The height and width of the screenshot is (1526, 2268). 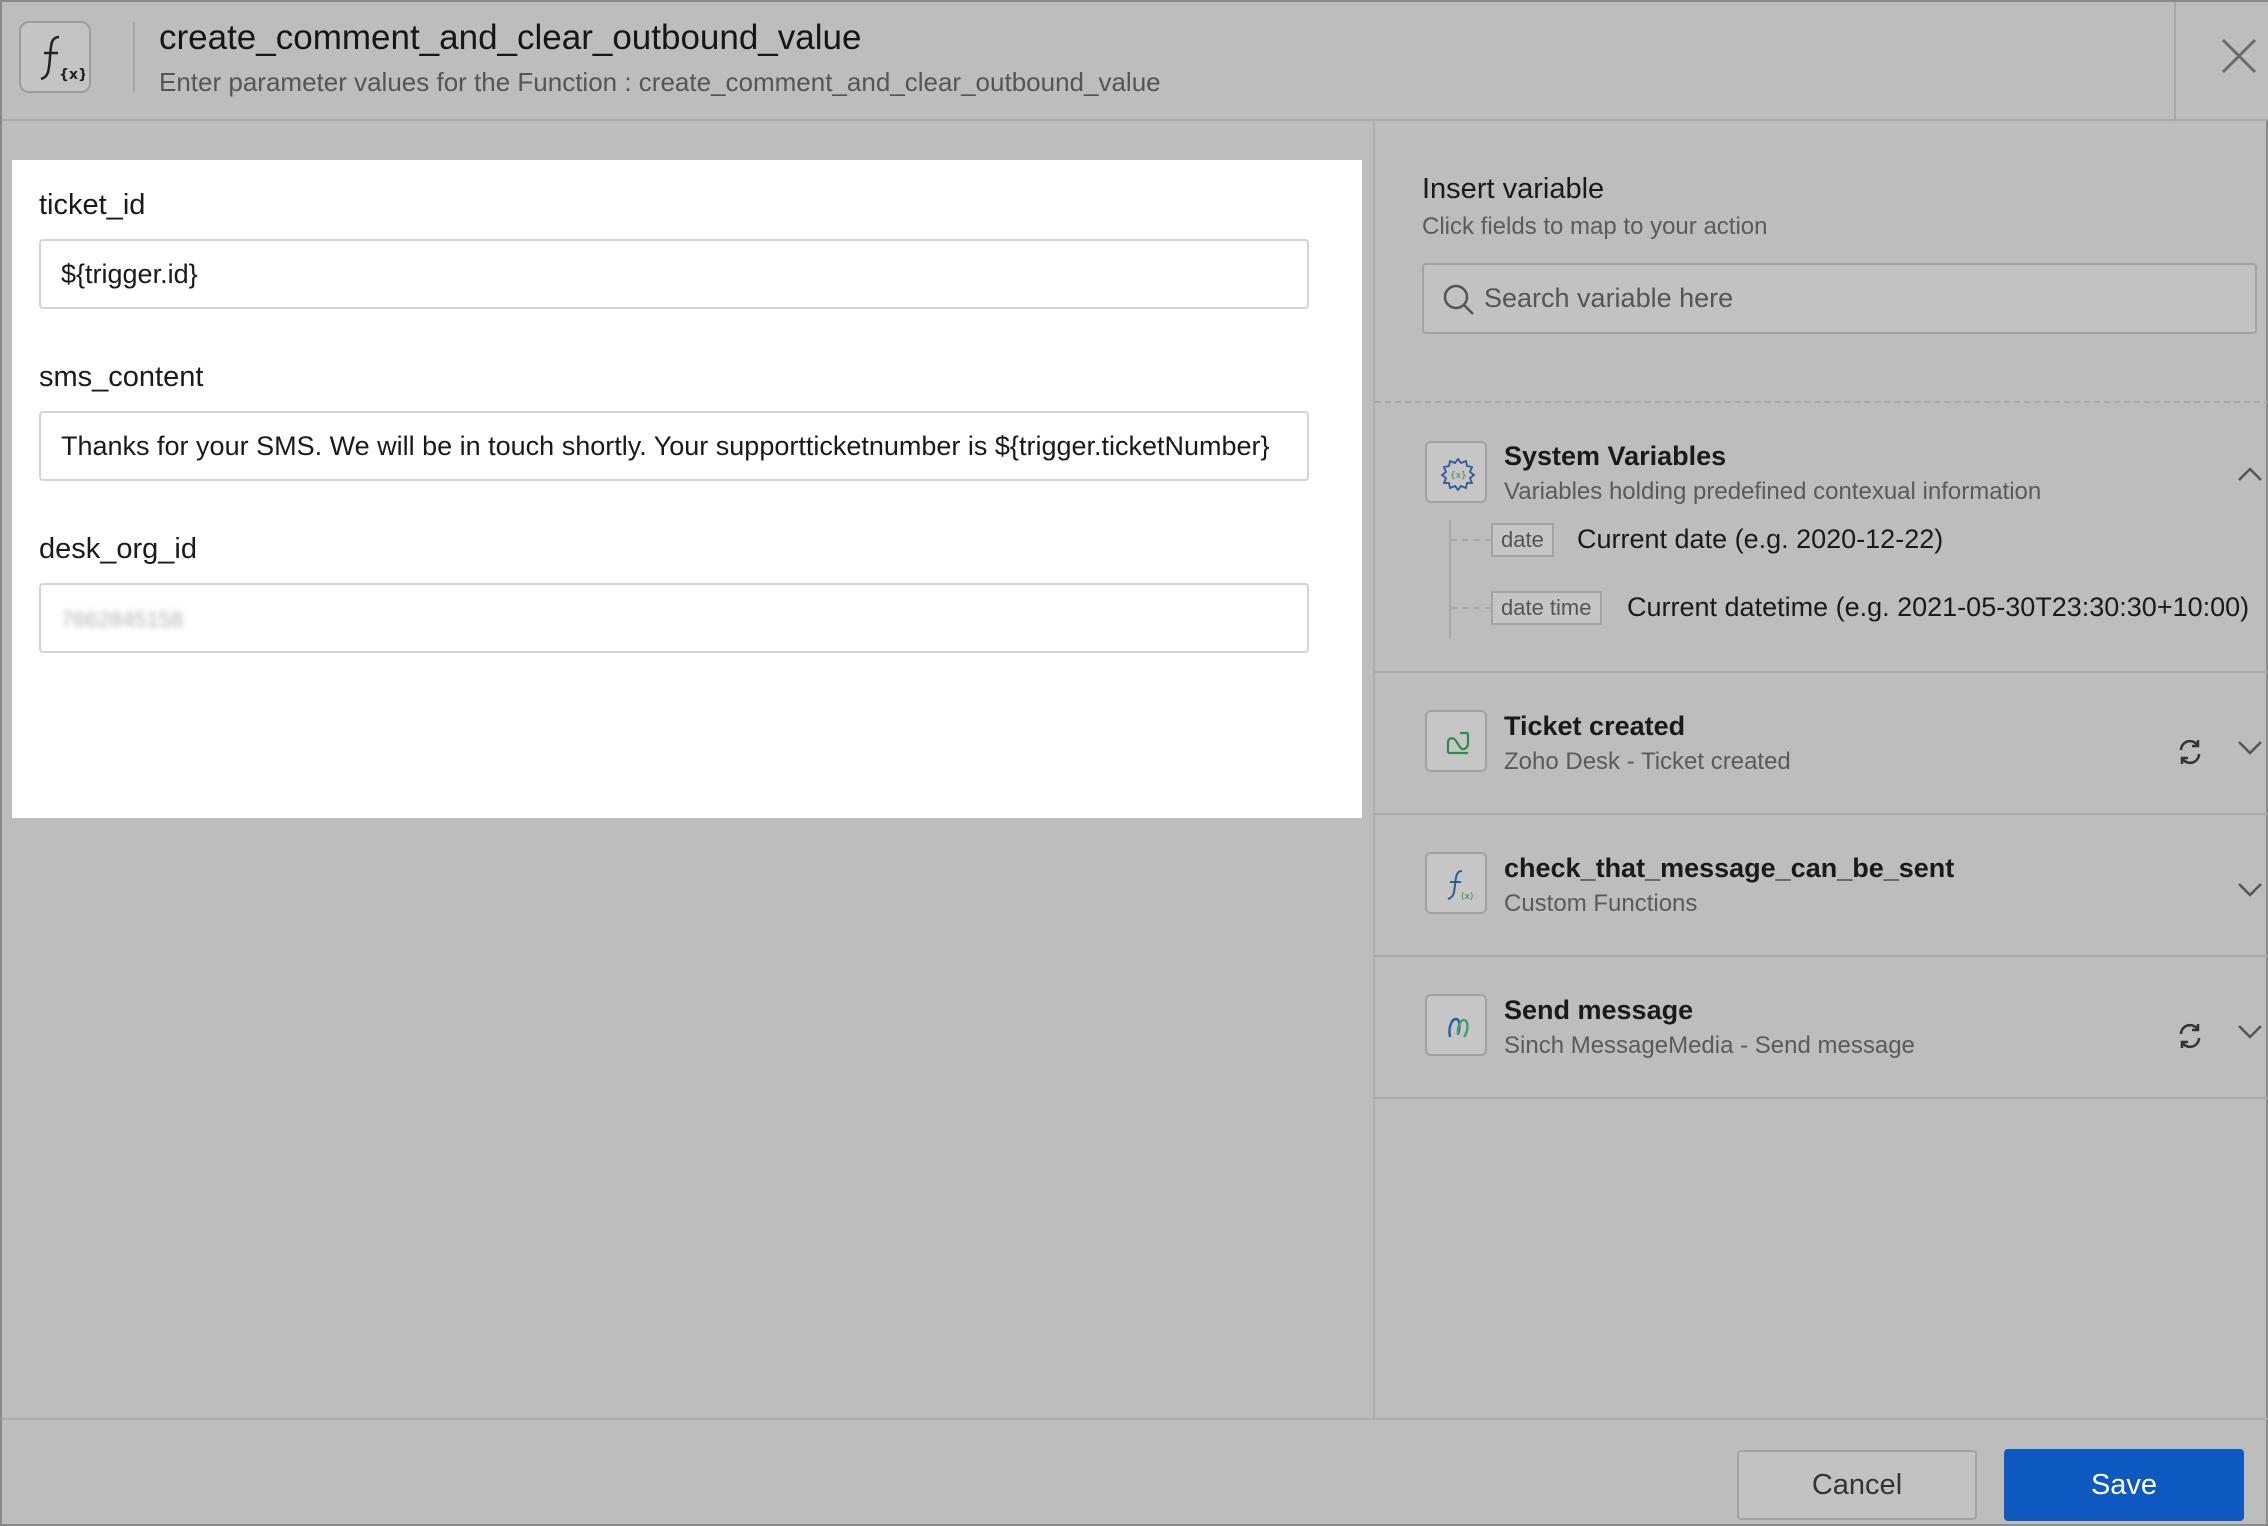 I want to click on dialog-title: create_comment_and_clear_outbound_value, so click(x=510, y=37).